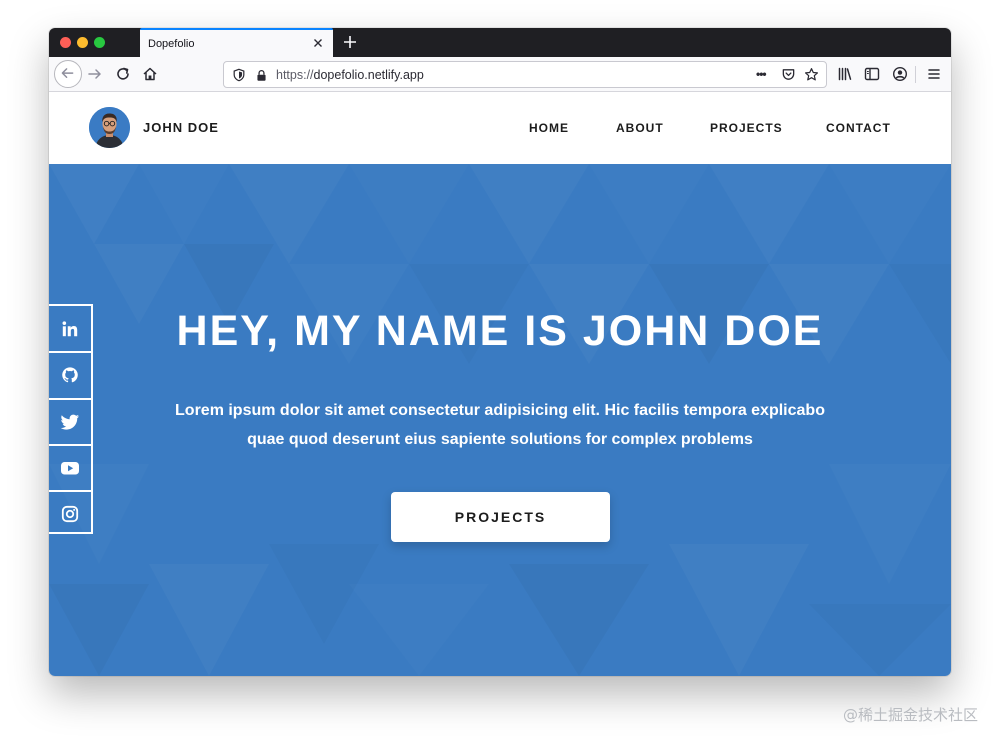  I want to click on portrait-image, so click(109, 127).